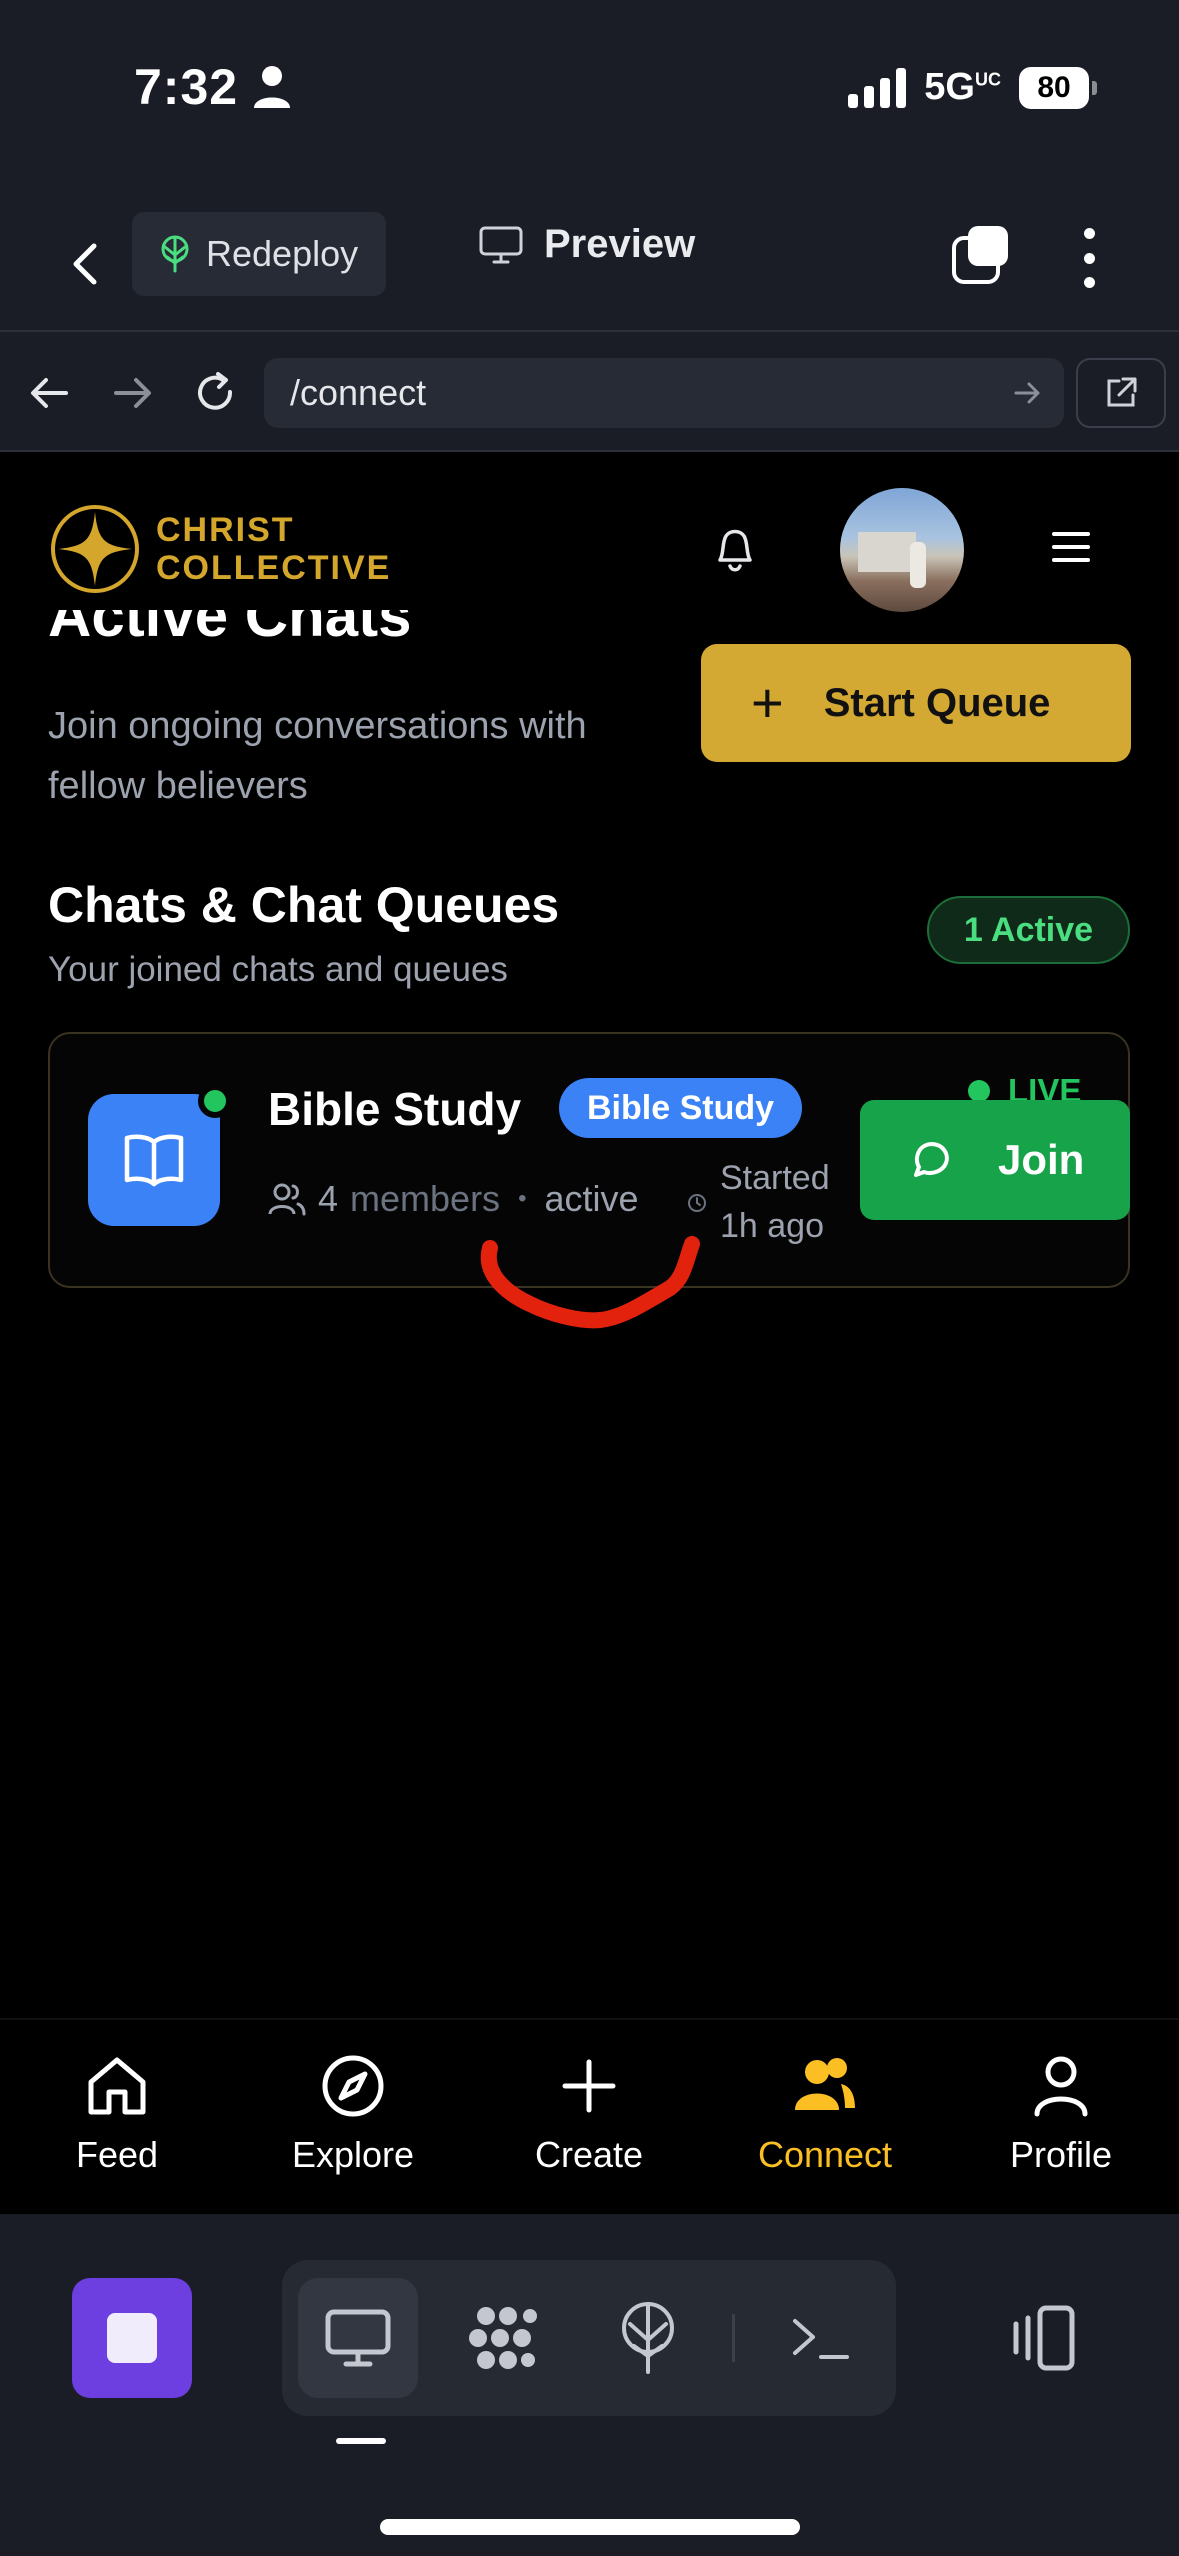 The width and height of the screenshot is (1179, 2556). I want to click on browser-back-icon, so click(49, 393).